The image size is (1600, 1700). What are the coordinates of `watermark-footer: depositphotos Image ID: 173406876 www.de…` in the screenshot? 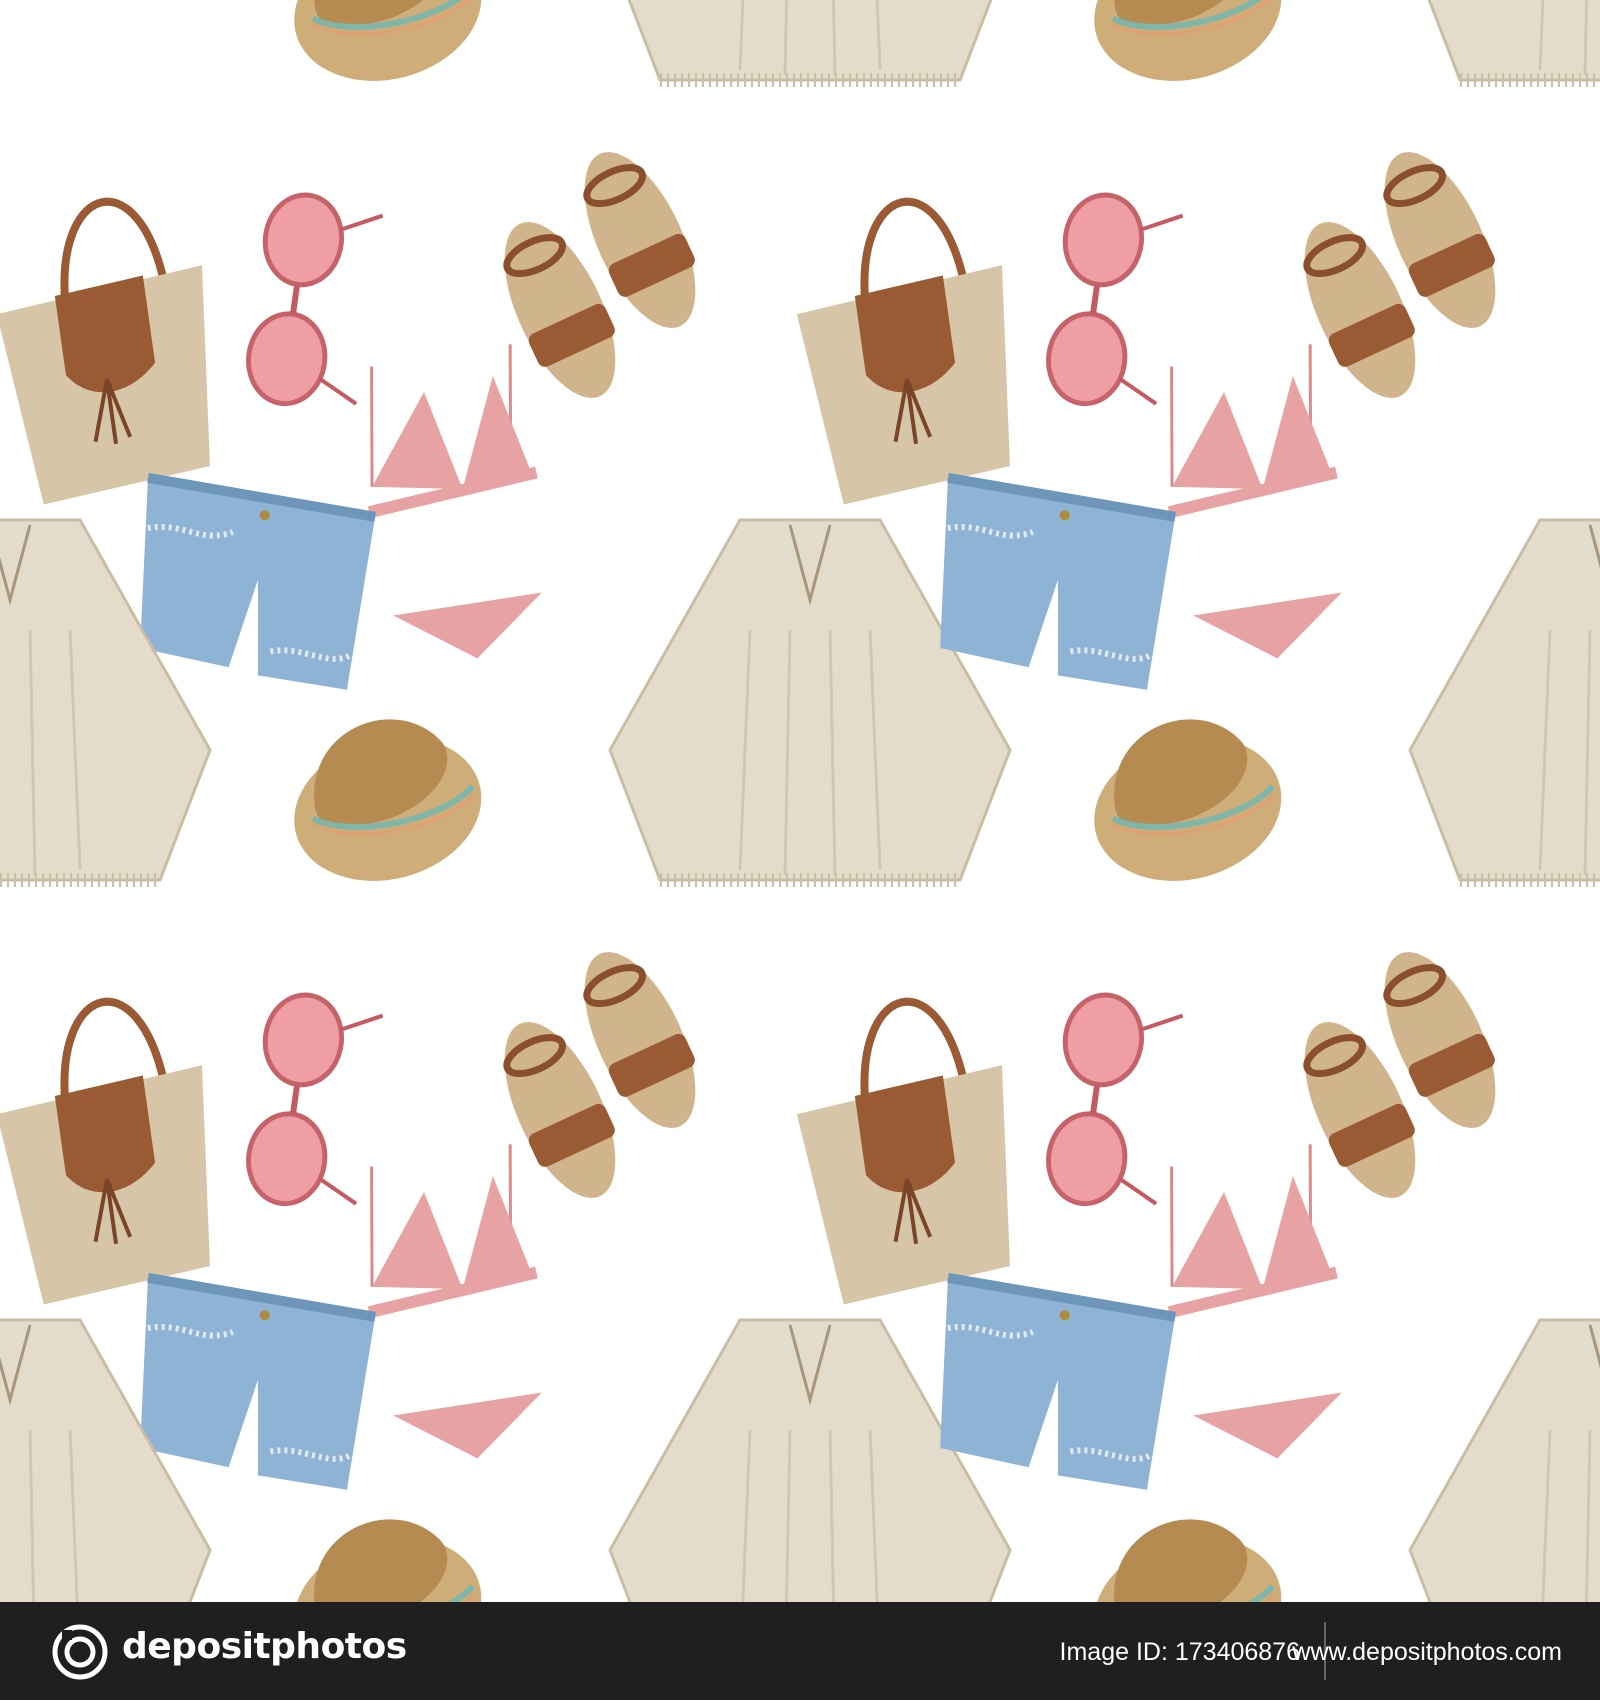 It's located at (800, 1651).